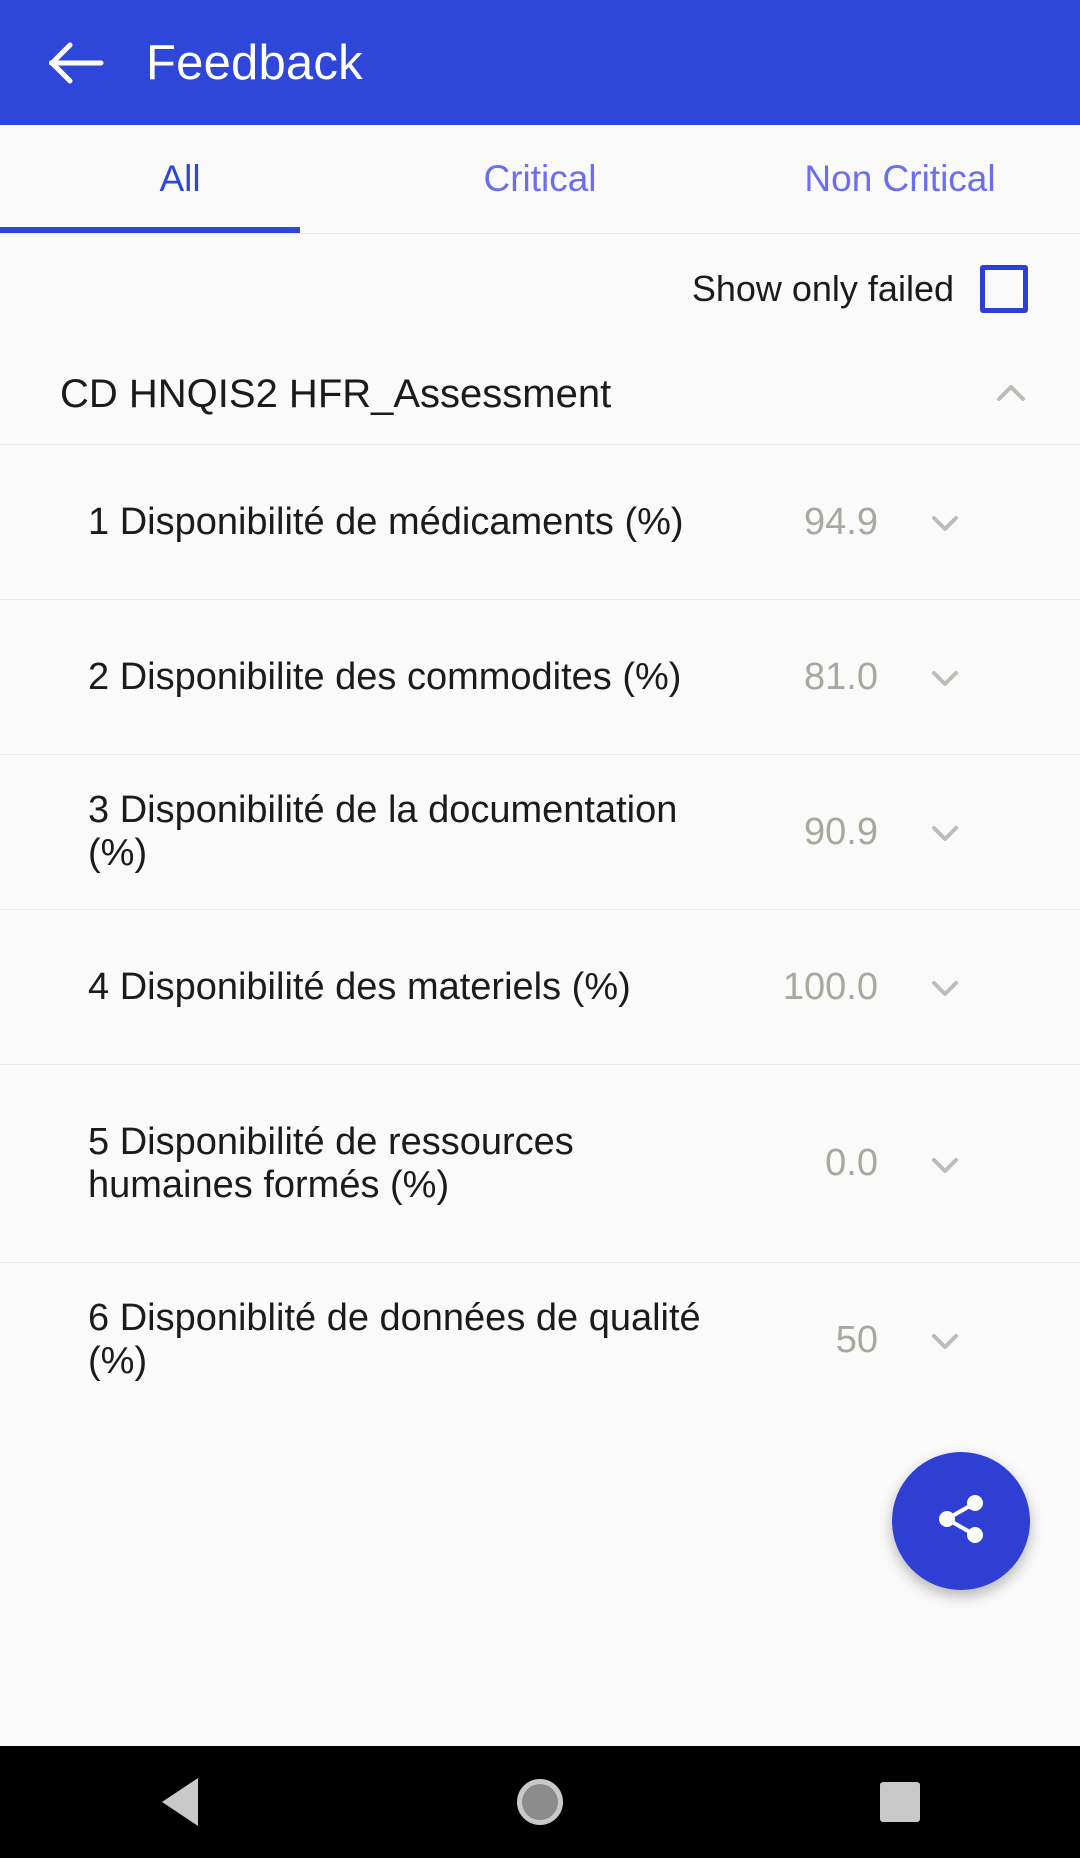 The height and width of the screenshot is (1858, 1080). I want to click on back-button, so click(77, 63).